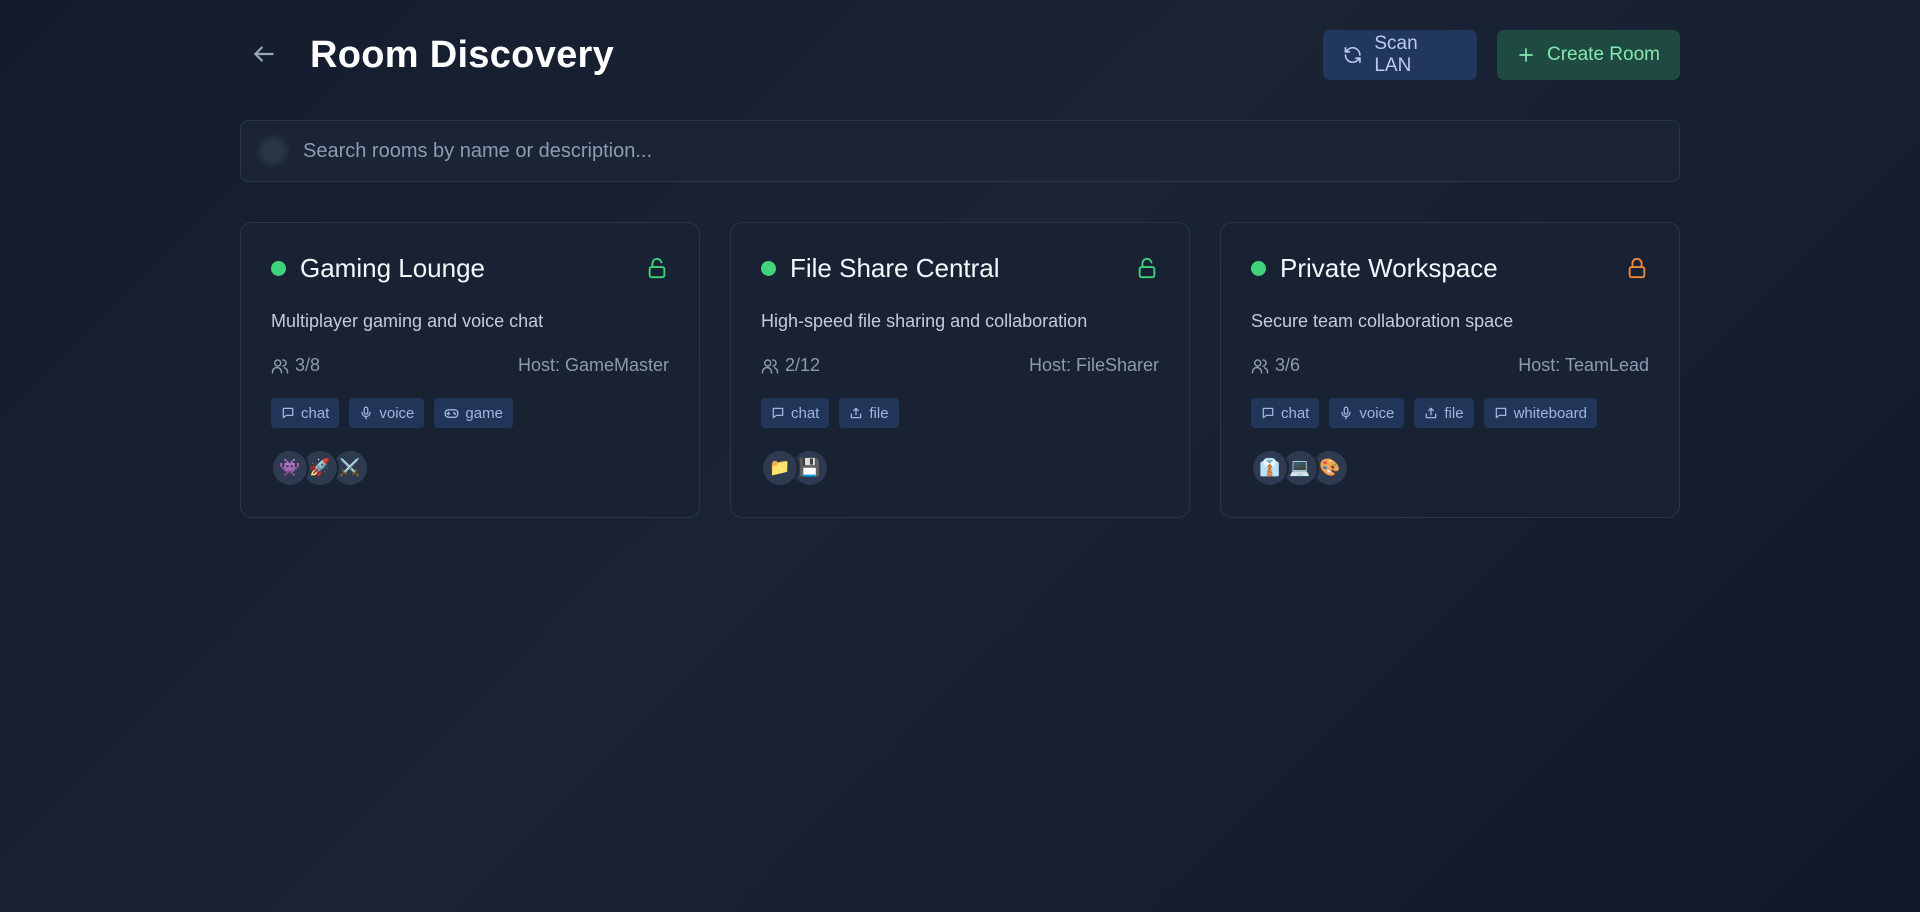 This screenshot has height=912, width=1920. I want to click on room-card-header: Gaming Lounge, so click(470, 268).